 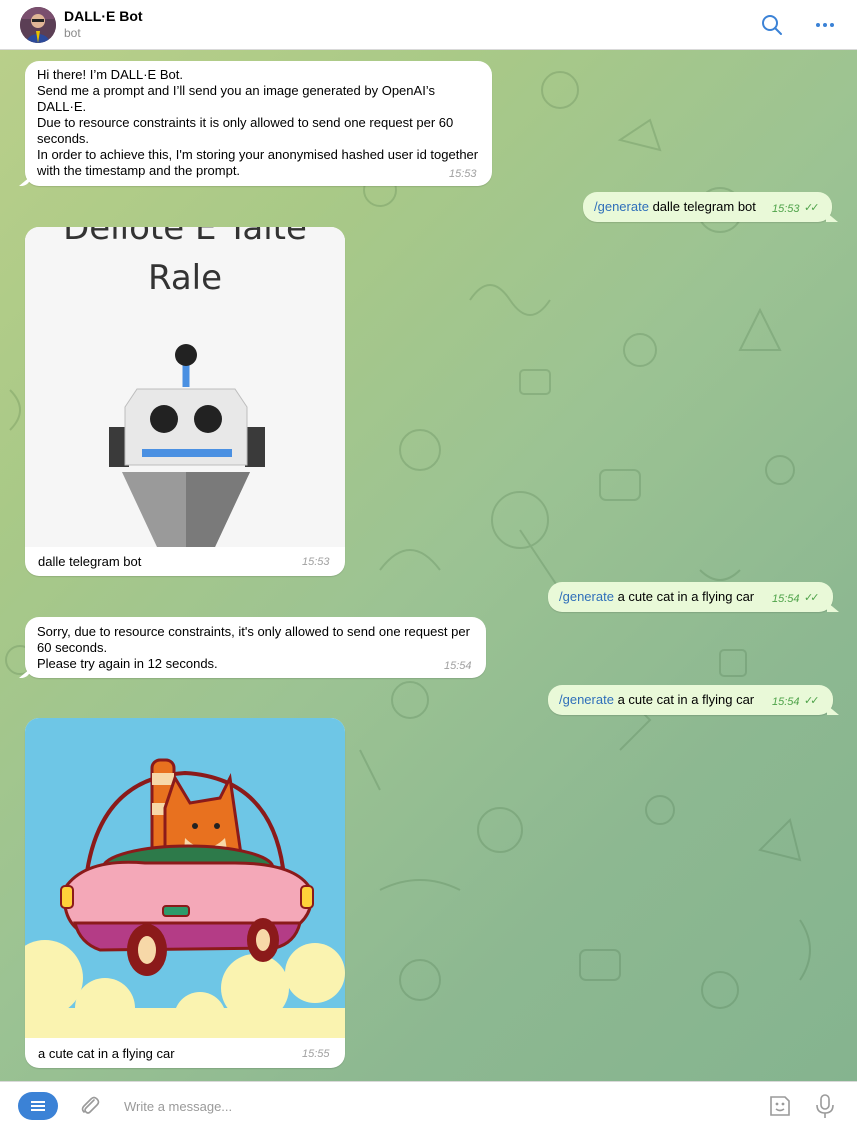 What do you see at coordinates (185, 881) in the screenshot?
I see `generated-image-cat-car` at bounding box center [185, 881].